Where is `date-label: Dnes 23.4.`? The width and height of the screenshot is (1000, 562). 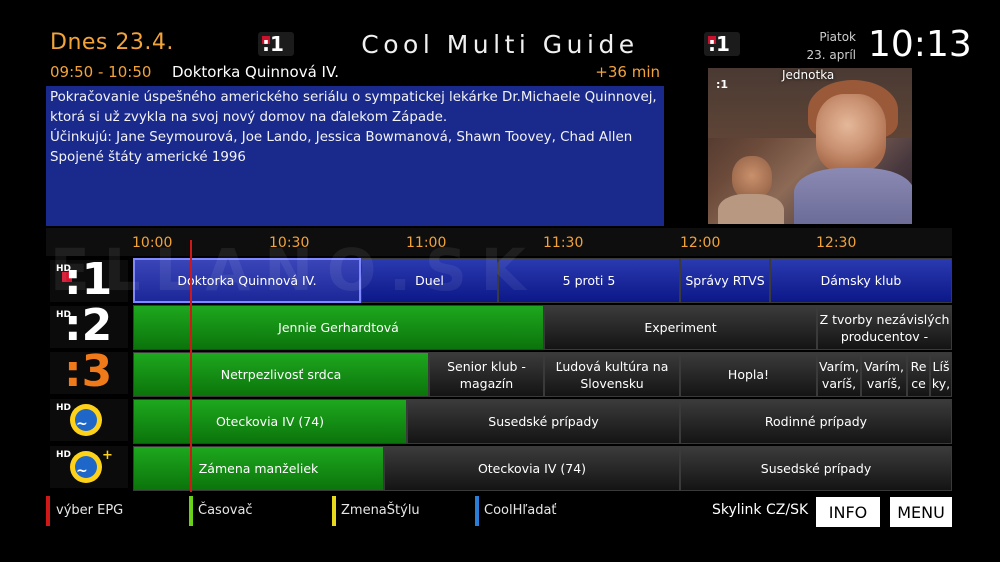 date-label: Dnes 23.4. is located at coordinates (112, 42).